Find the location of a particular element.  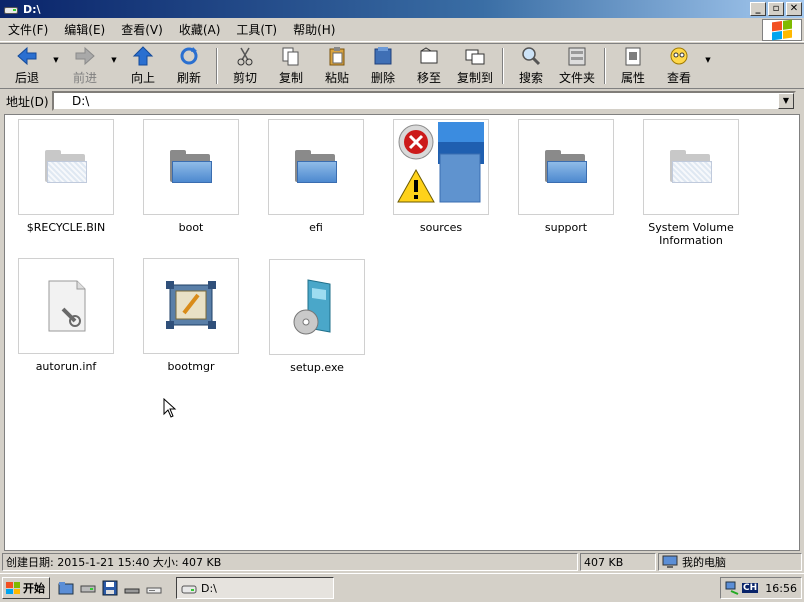

address-value: D:\ is located at coordinates (81, 101).